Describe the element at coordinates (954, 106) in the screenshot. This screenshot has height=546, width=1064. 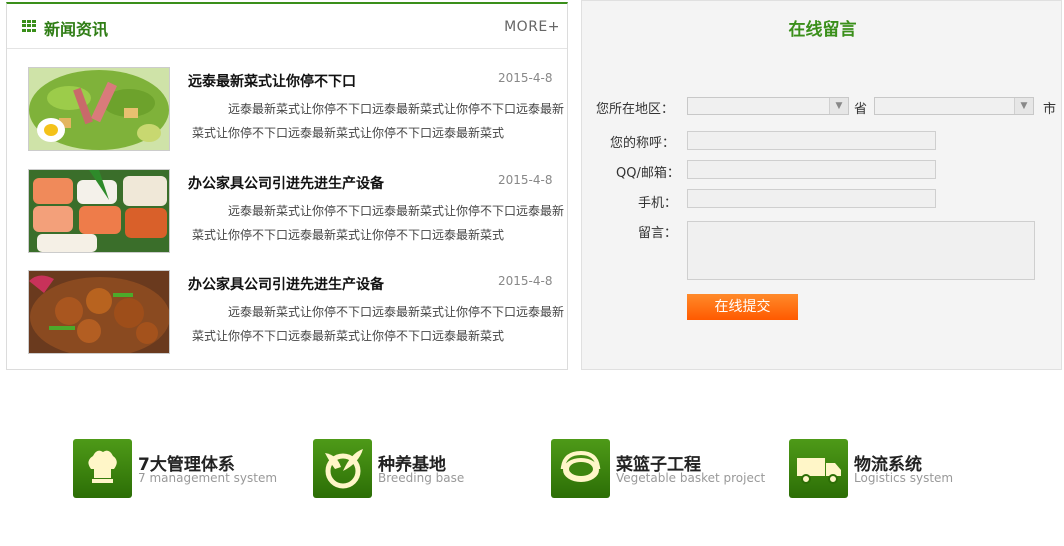
I see `city-select: ▼` at that location.